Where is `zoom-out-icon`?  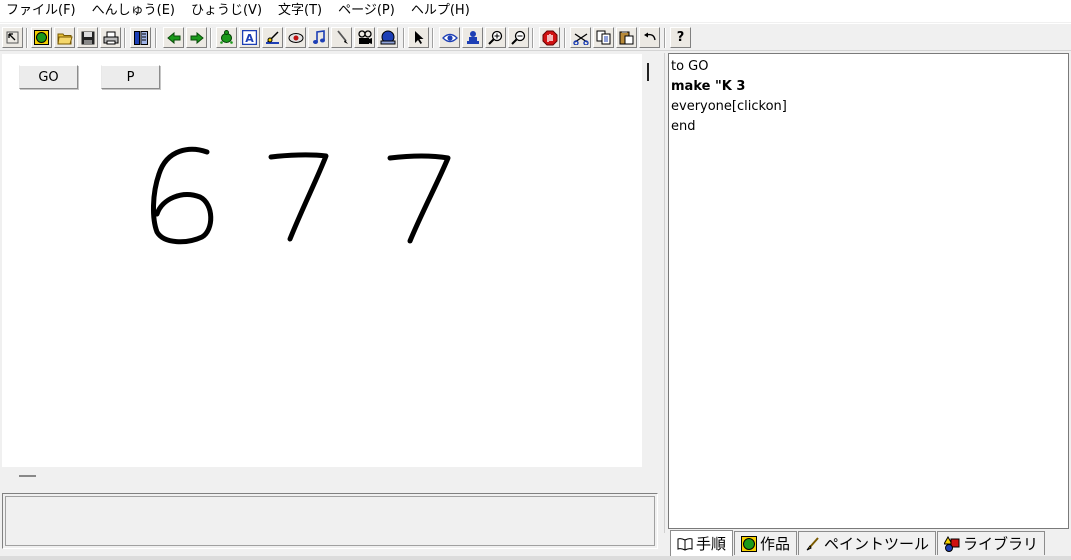 zoom-out-icon is located at coordinates (518, 37).